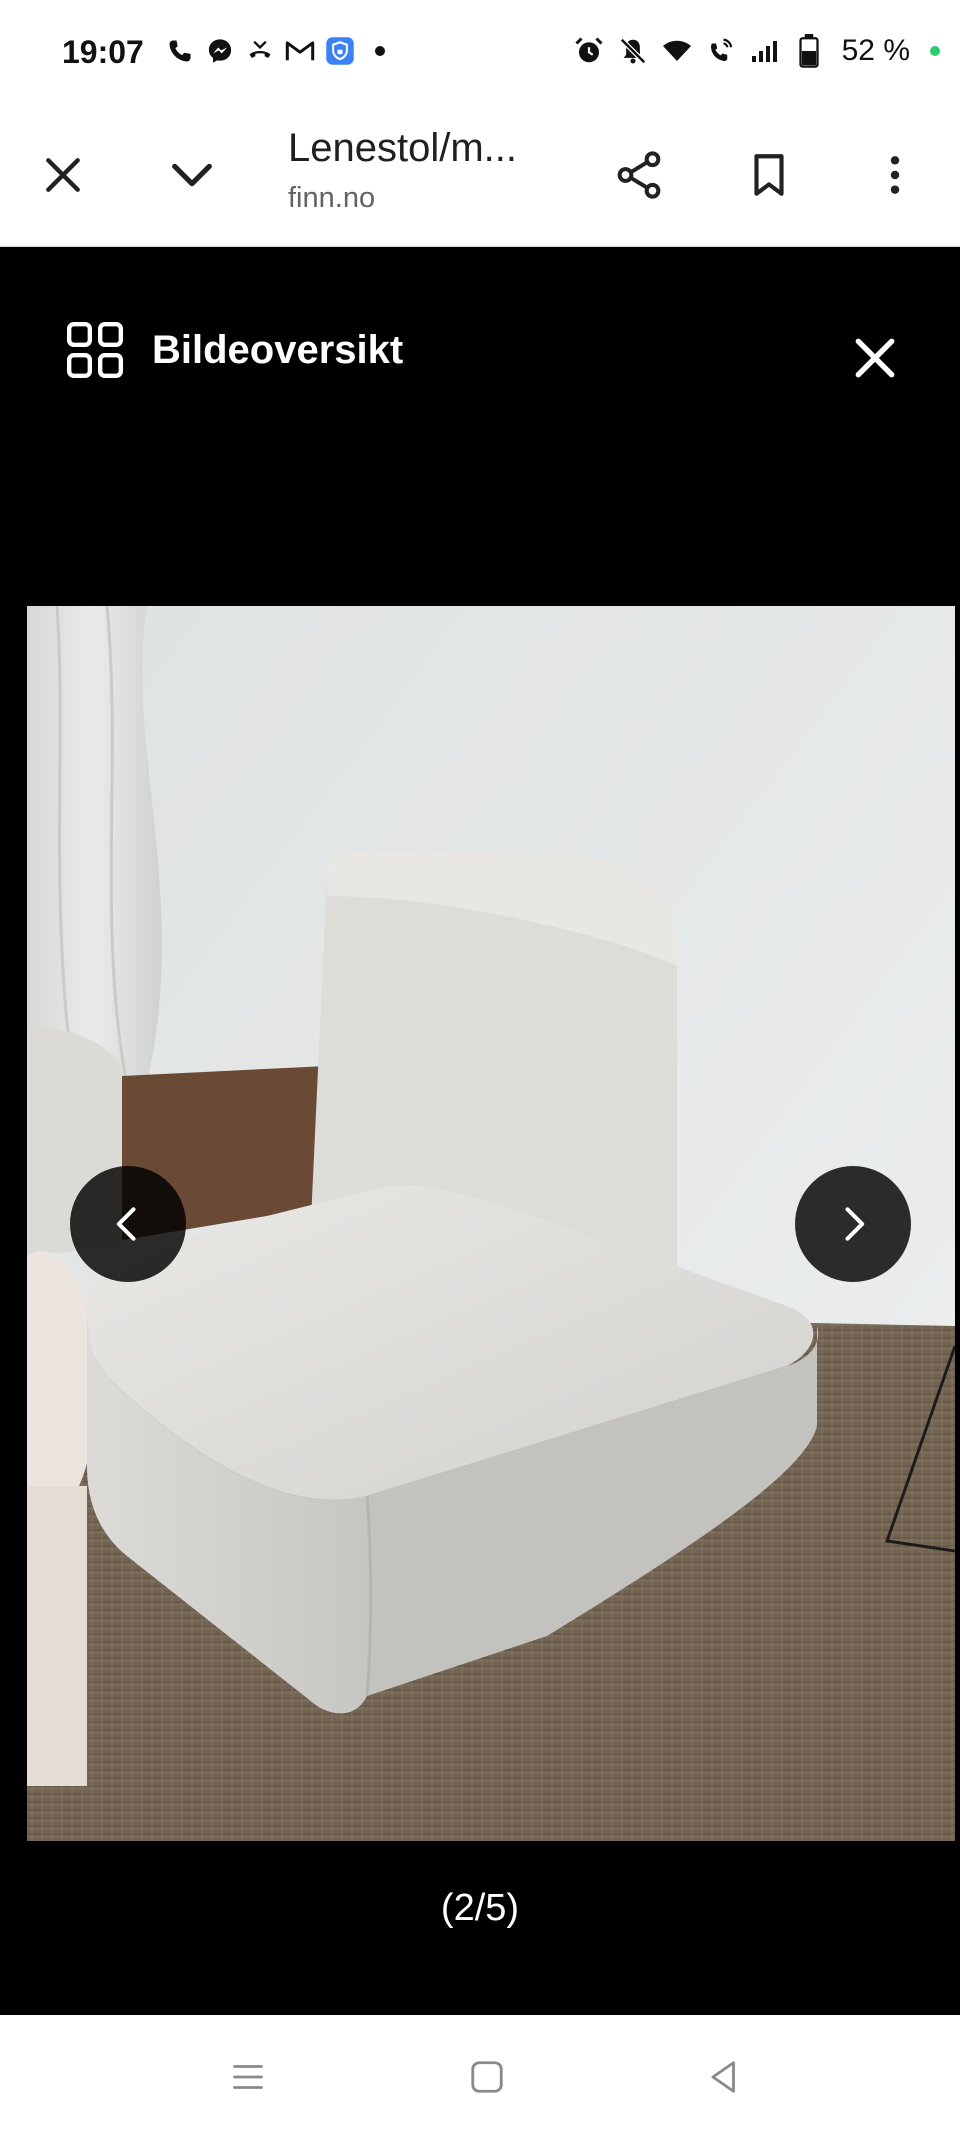 The width and height of the screenshot is (960, 2133). Describe the element at coordinates (300, 51) in the screenshot. I see `gmail-icon` at that location.